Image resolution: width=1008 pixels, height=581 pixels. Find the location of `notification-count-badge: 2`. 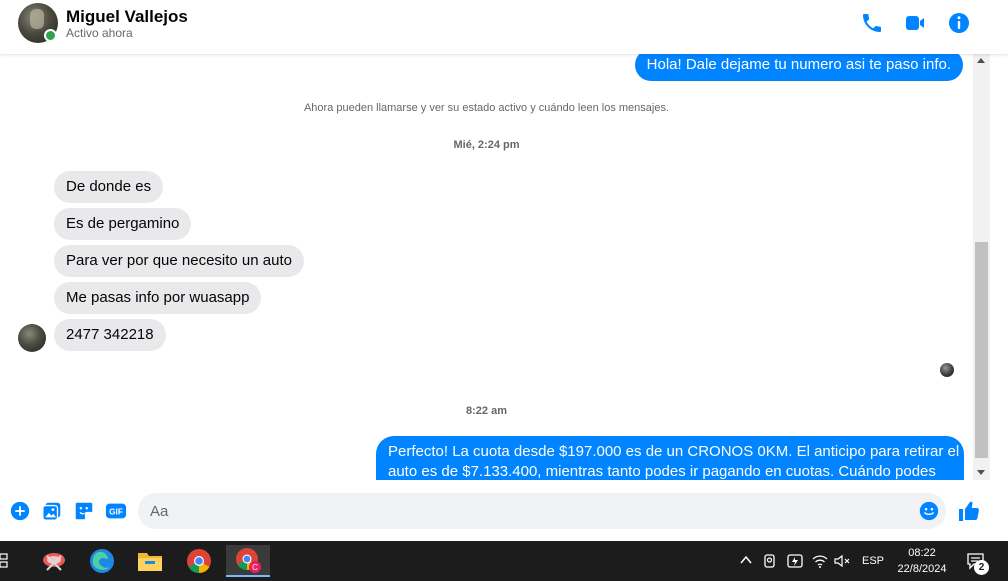

notification-count-badge: 2 is located at coordinates (981, 567).